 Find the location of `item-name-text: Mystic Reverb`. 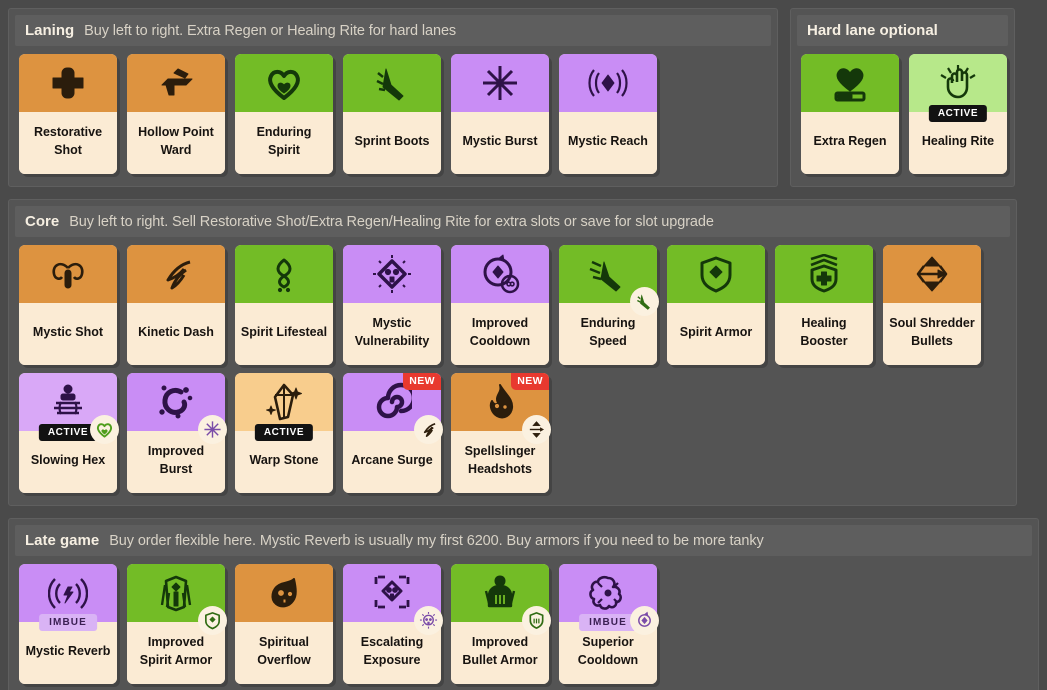

item-name-text: Mystic Reverb is located at coordinates (68, 651).